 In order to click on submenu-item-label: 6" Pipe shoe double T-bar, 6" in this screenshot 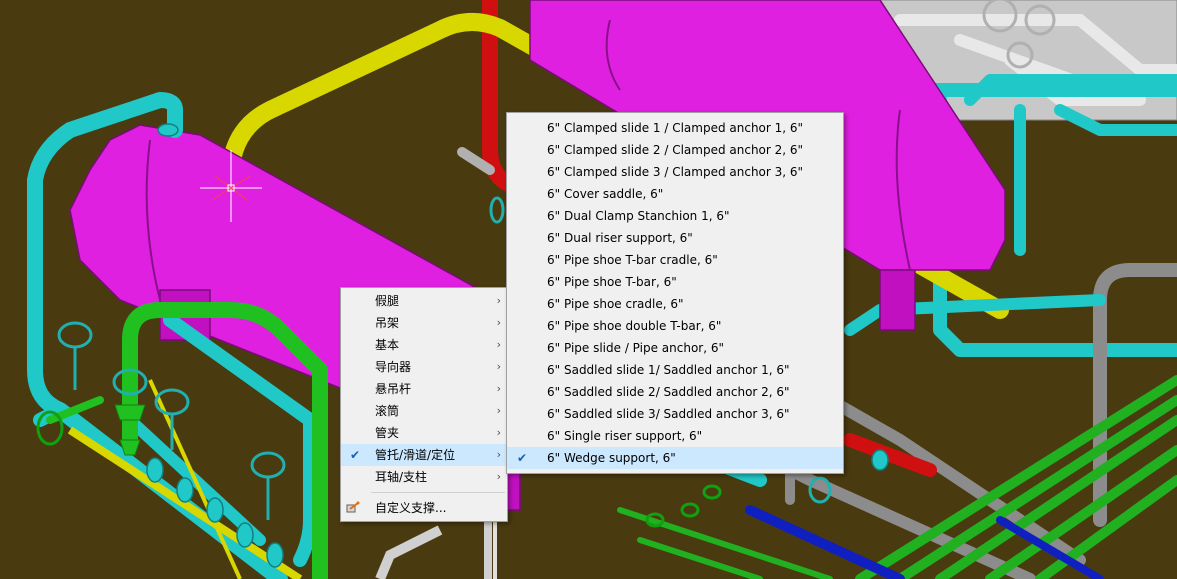, I will do `click(634, 326)`.